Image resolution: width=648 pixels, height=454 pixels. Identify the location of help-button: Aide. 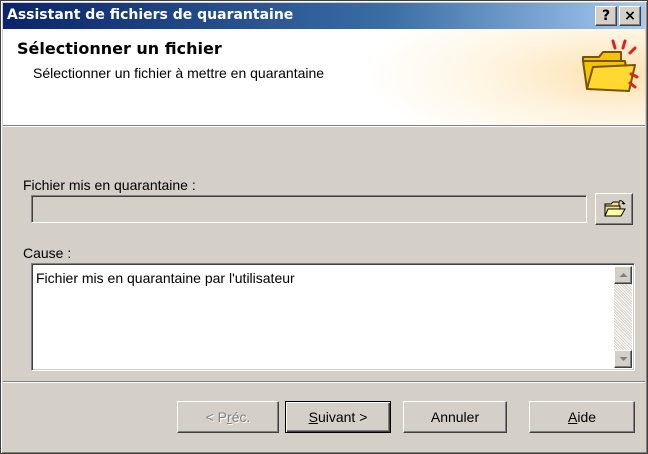
(582, 417).